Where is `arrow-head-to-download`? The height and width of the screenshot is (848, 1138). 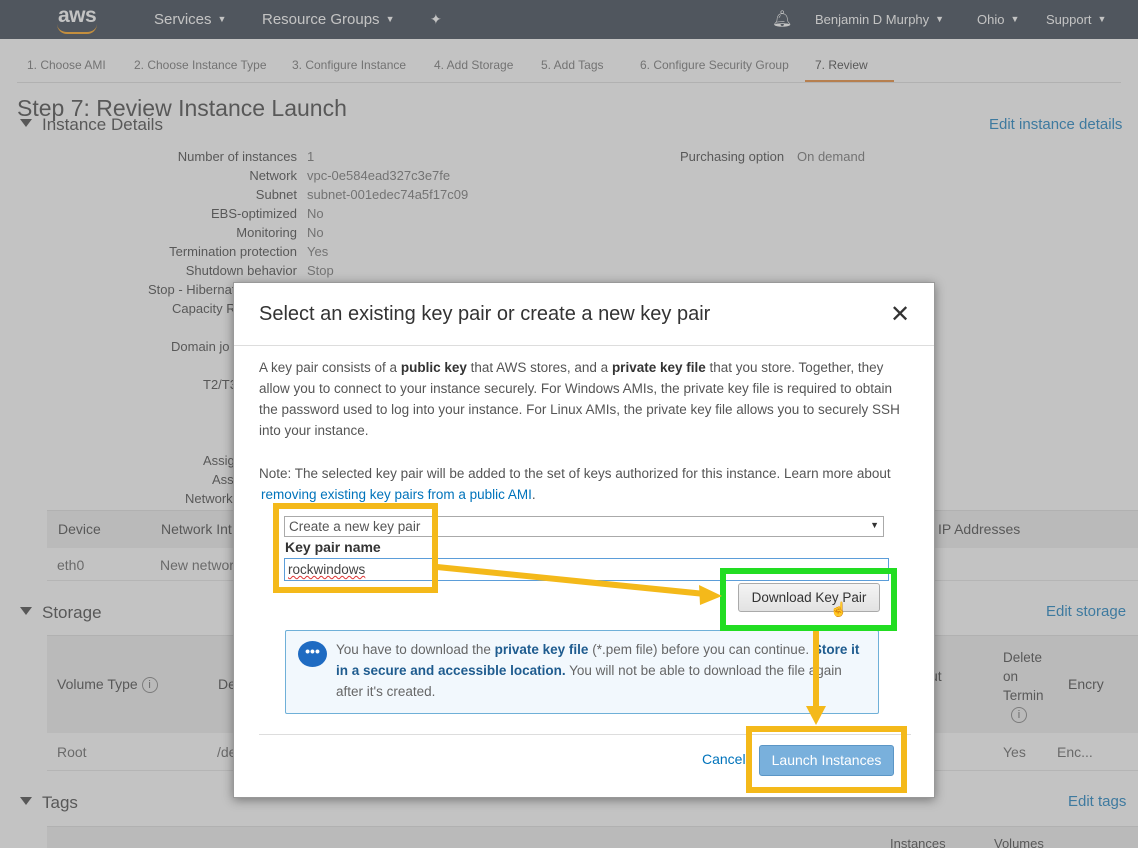
arrow-head-to-download is located at coordinates (710, 595).